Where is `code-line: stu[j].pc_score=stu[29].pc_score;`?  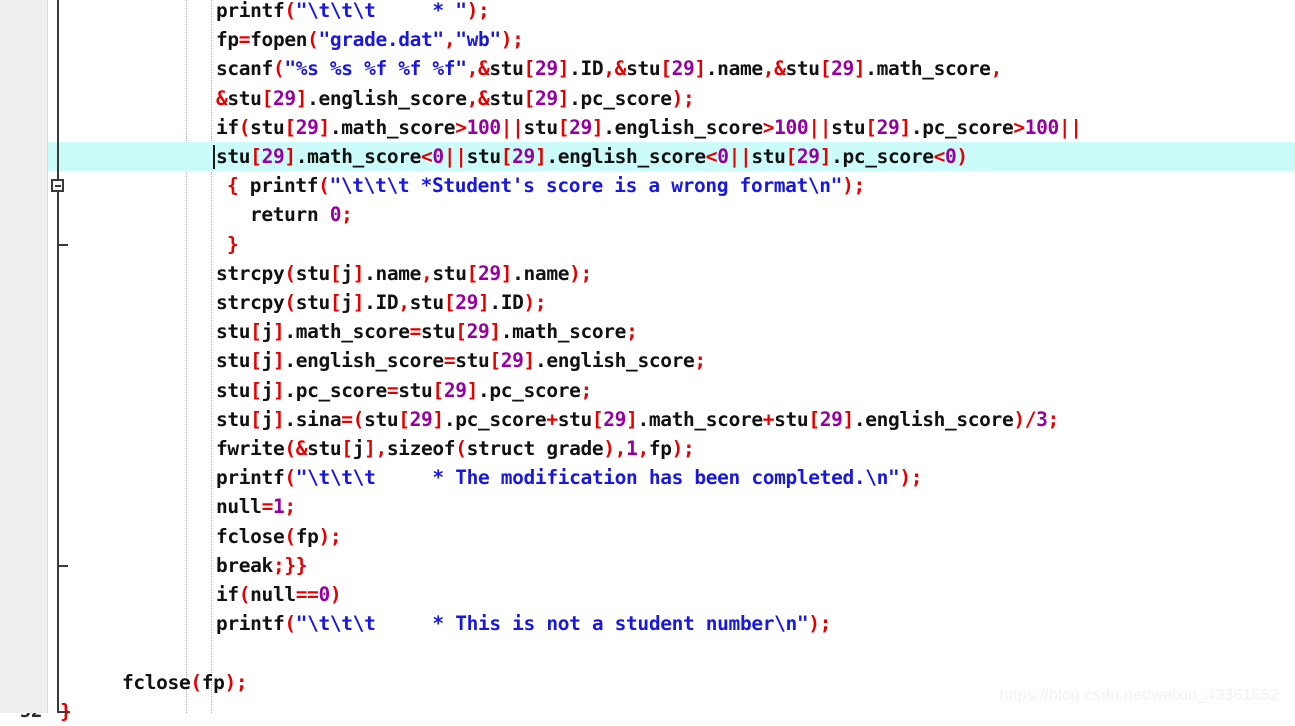
code-line: stu[j].pc_score=stu[29].pc_score; is located at coordinates (404, 390).